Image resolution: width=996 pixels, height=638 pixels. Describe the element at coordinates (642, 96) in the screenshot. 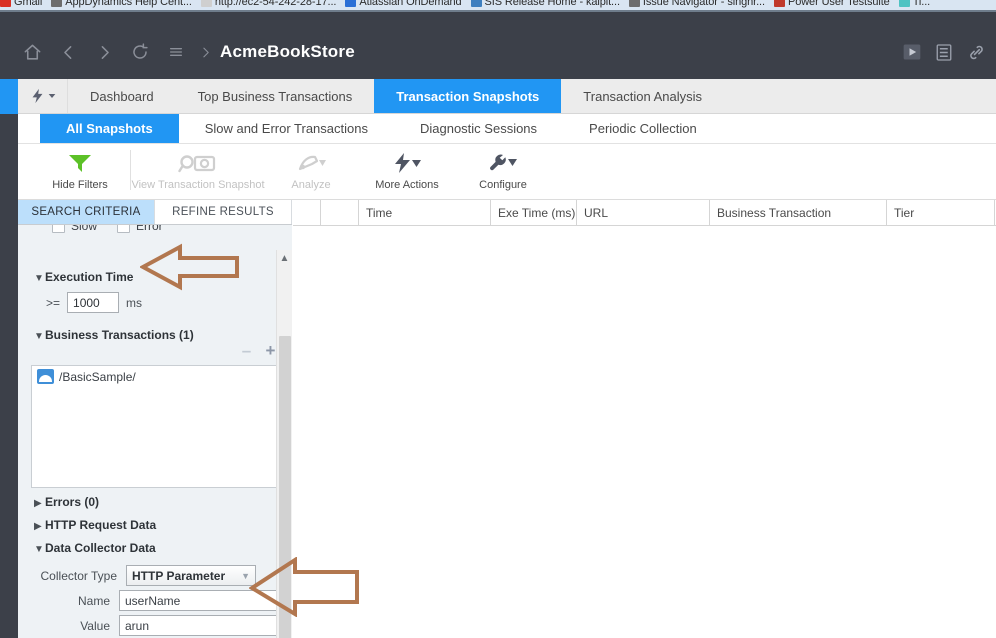

I see `tab-transaction-analysis: Transaction Analysis` at that location.